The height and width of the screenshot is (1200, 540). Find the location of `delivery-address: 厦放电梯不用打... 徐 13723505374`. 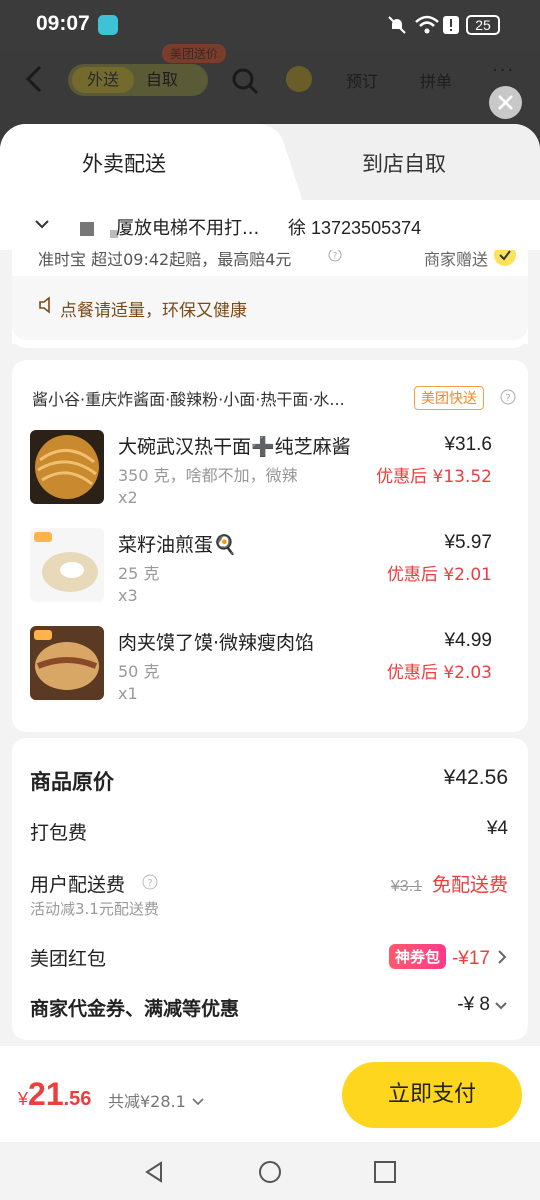

delivery-address: 厦放电梯不用打... 徐 13723505374 is located at coordinates (270, 225).